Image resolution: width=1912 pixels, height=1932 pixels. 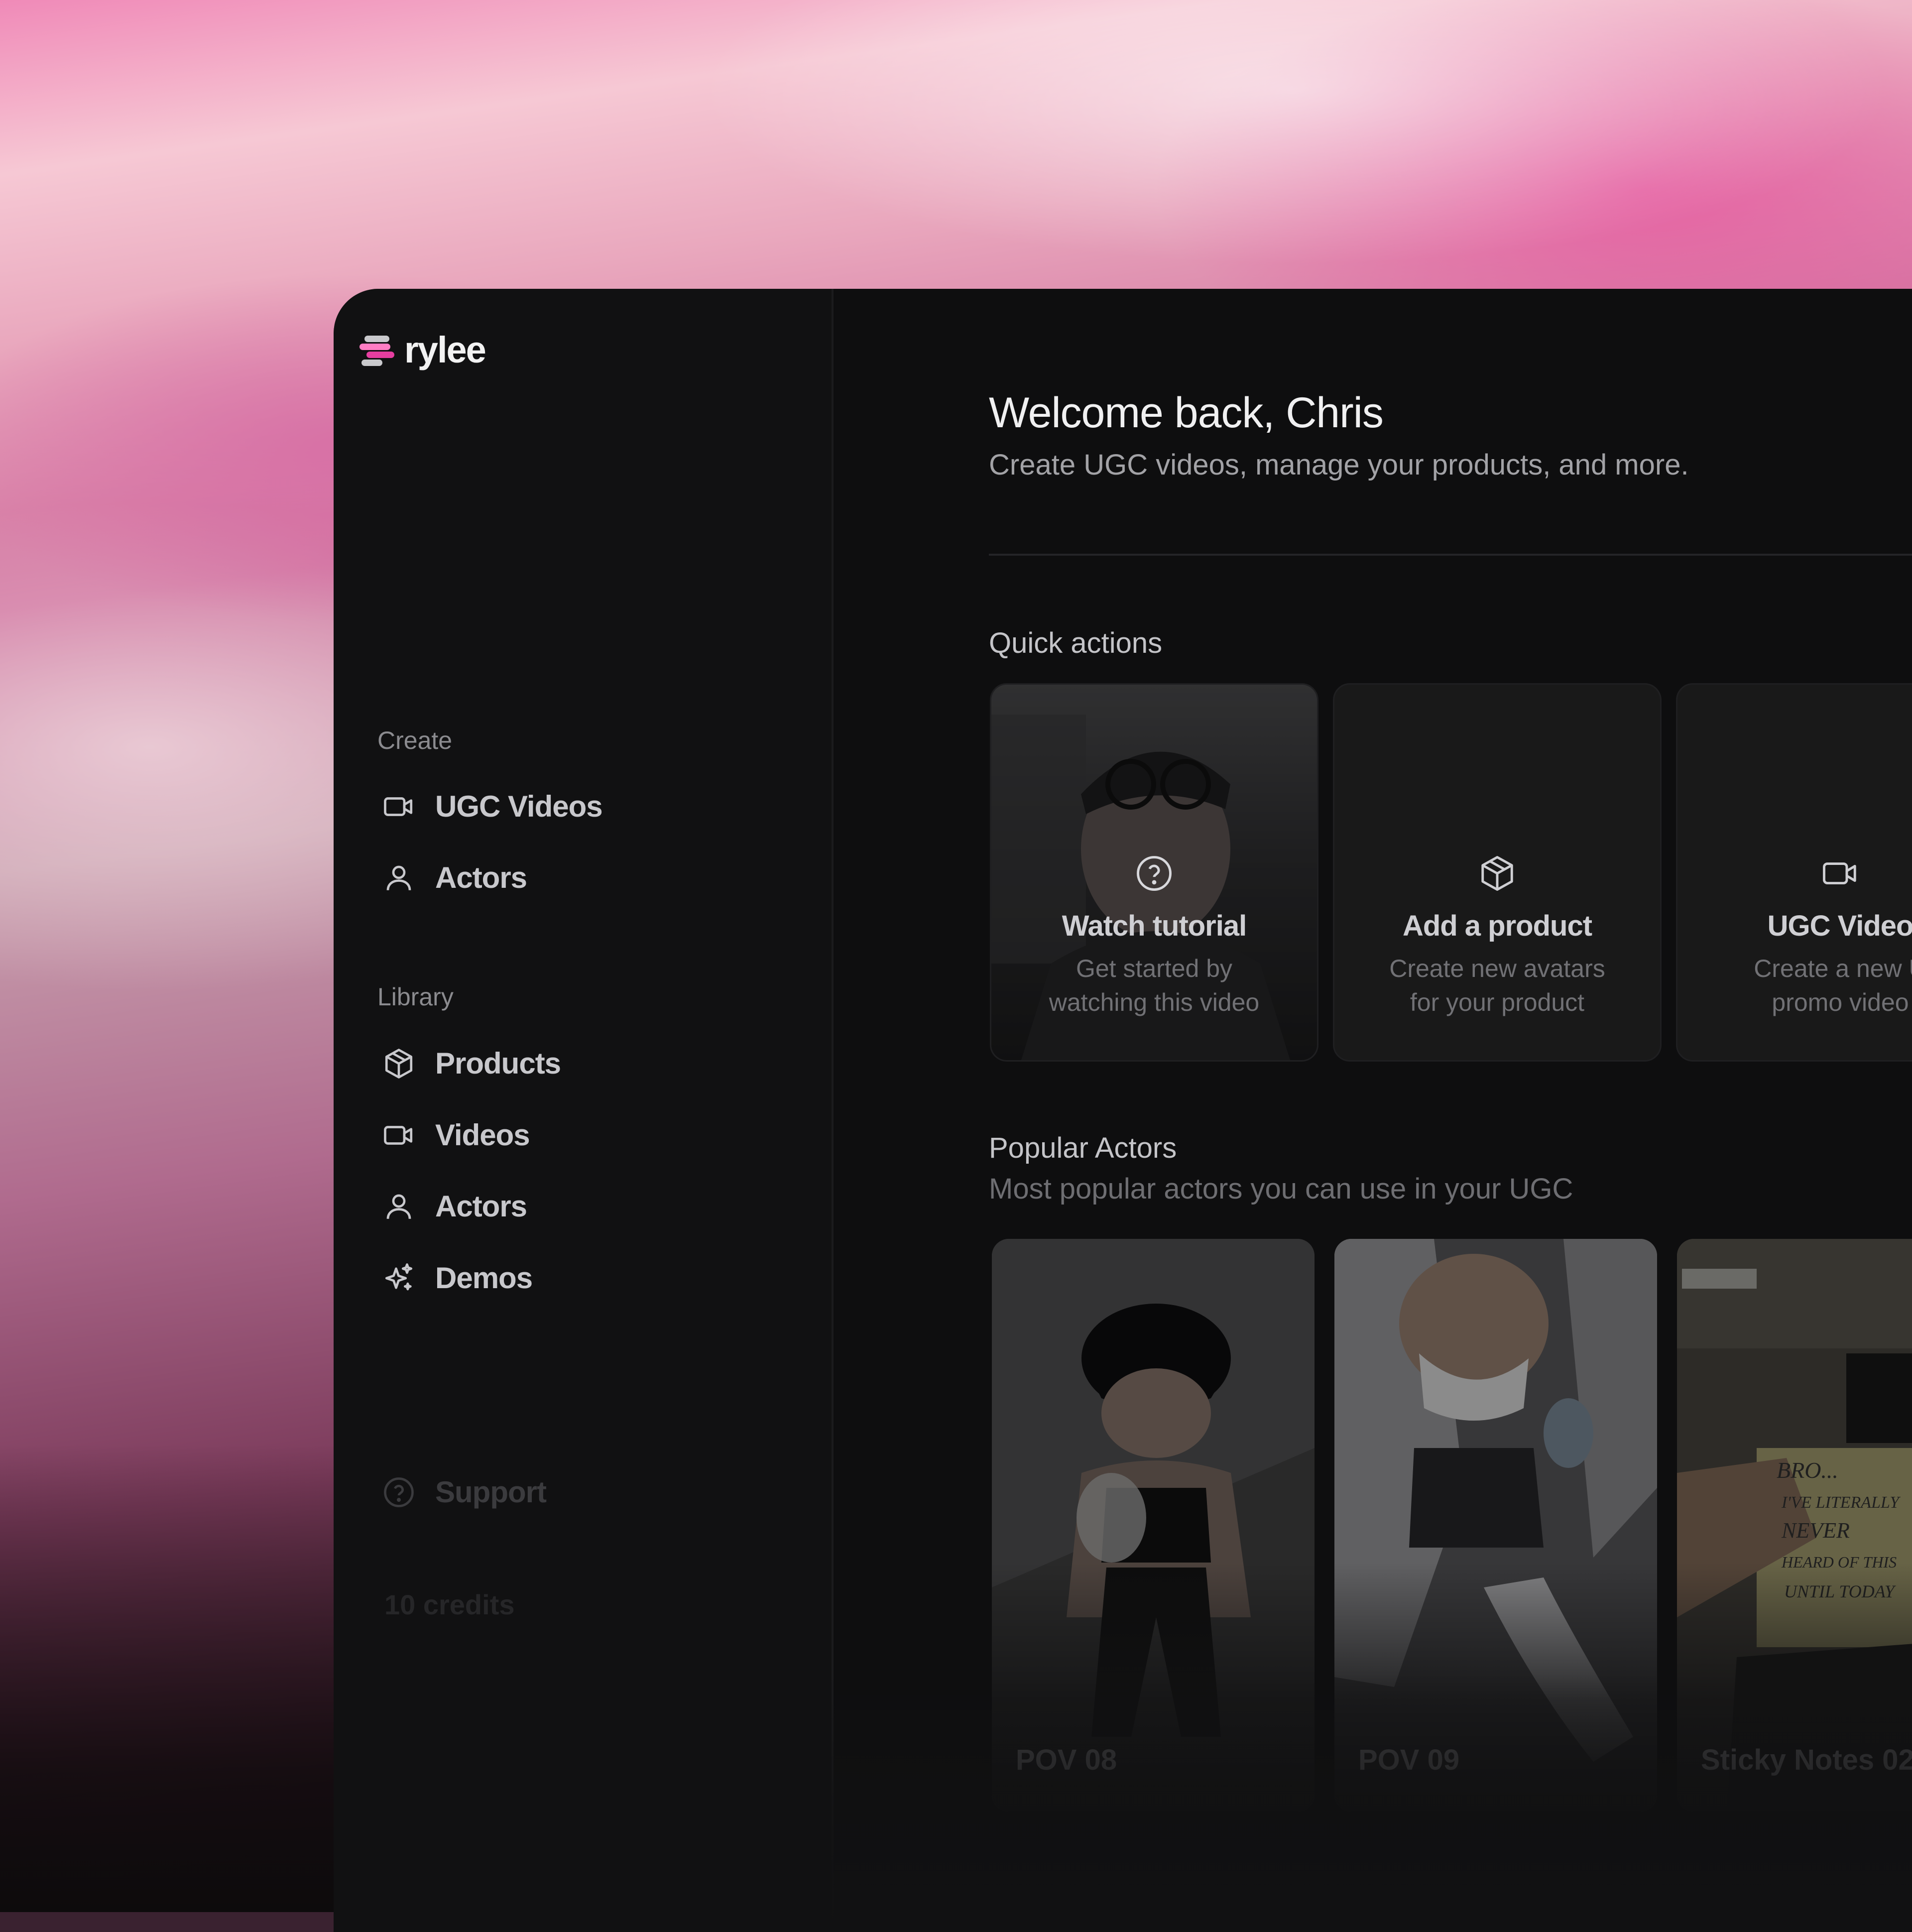 I want to click on quick-action-ugc-video: UGC Video Create a new U promo video, so click(x=1794, y=873).